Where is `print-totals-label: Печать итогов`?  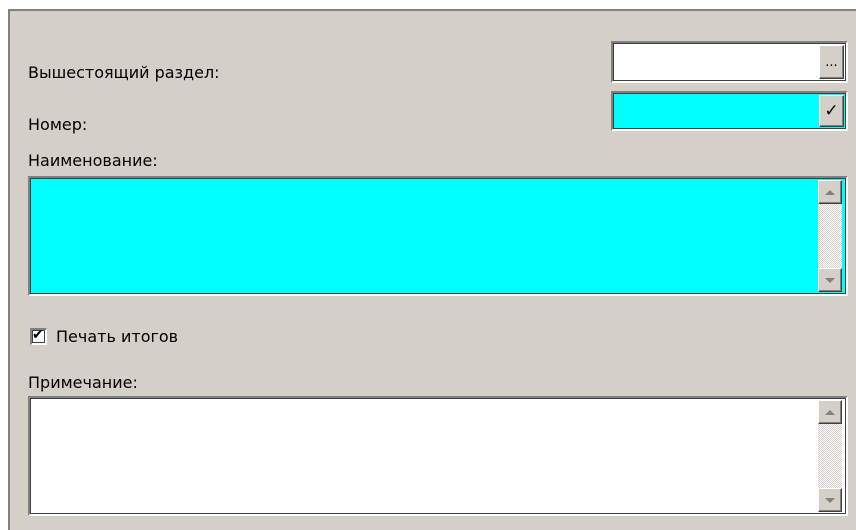 print-totals-label: Печать итогов is located at coordinates (117, 336).